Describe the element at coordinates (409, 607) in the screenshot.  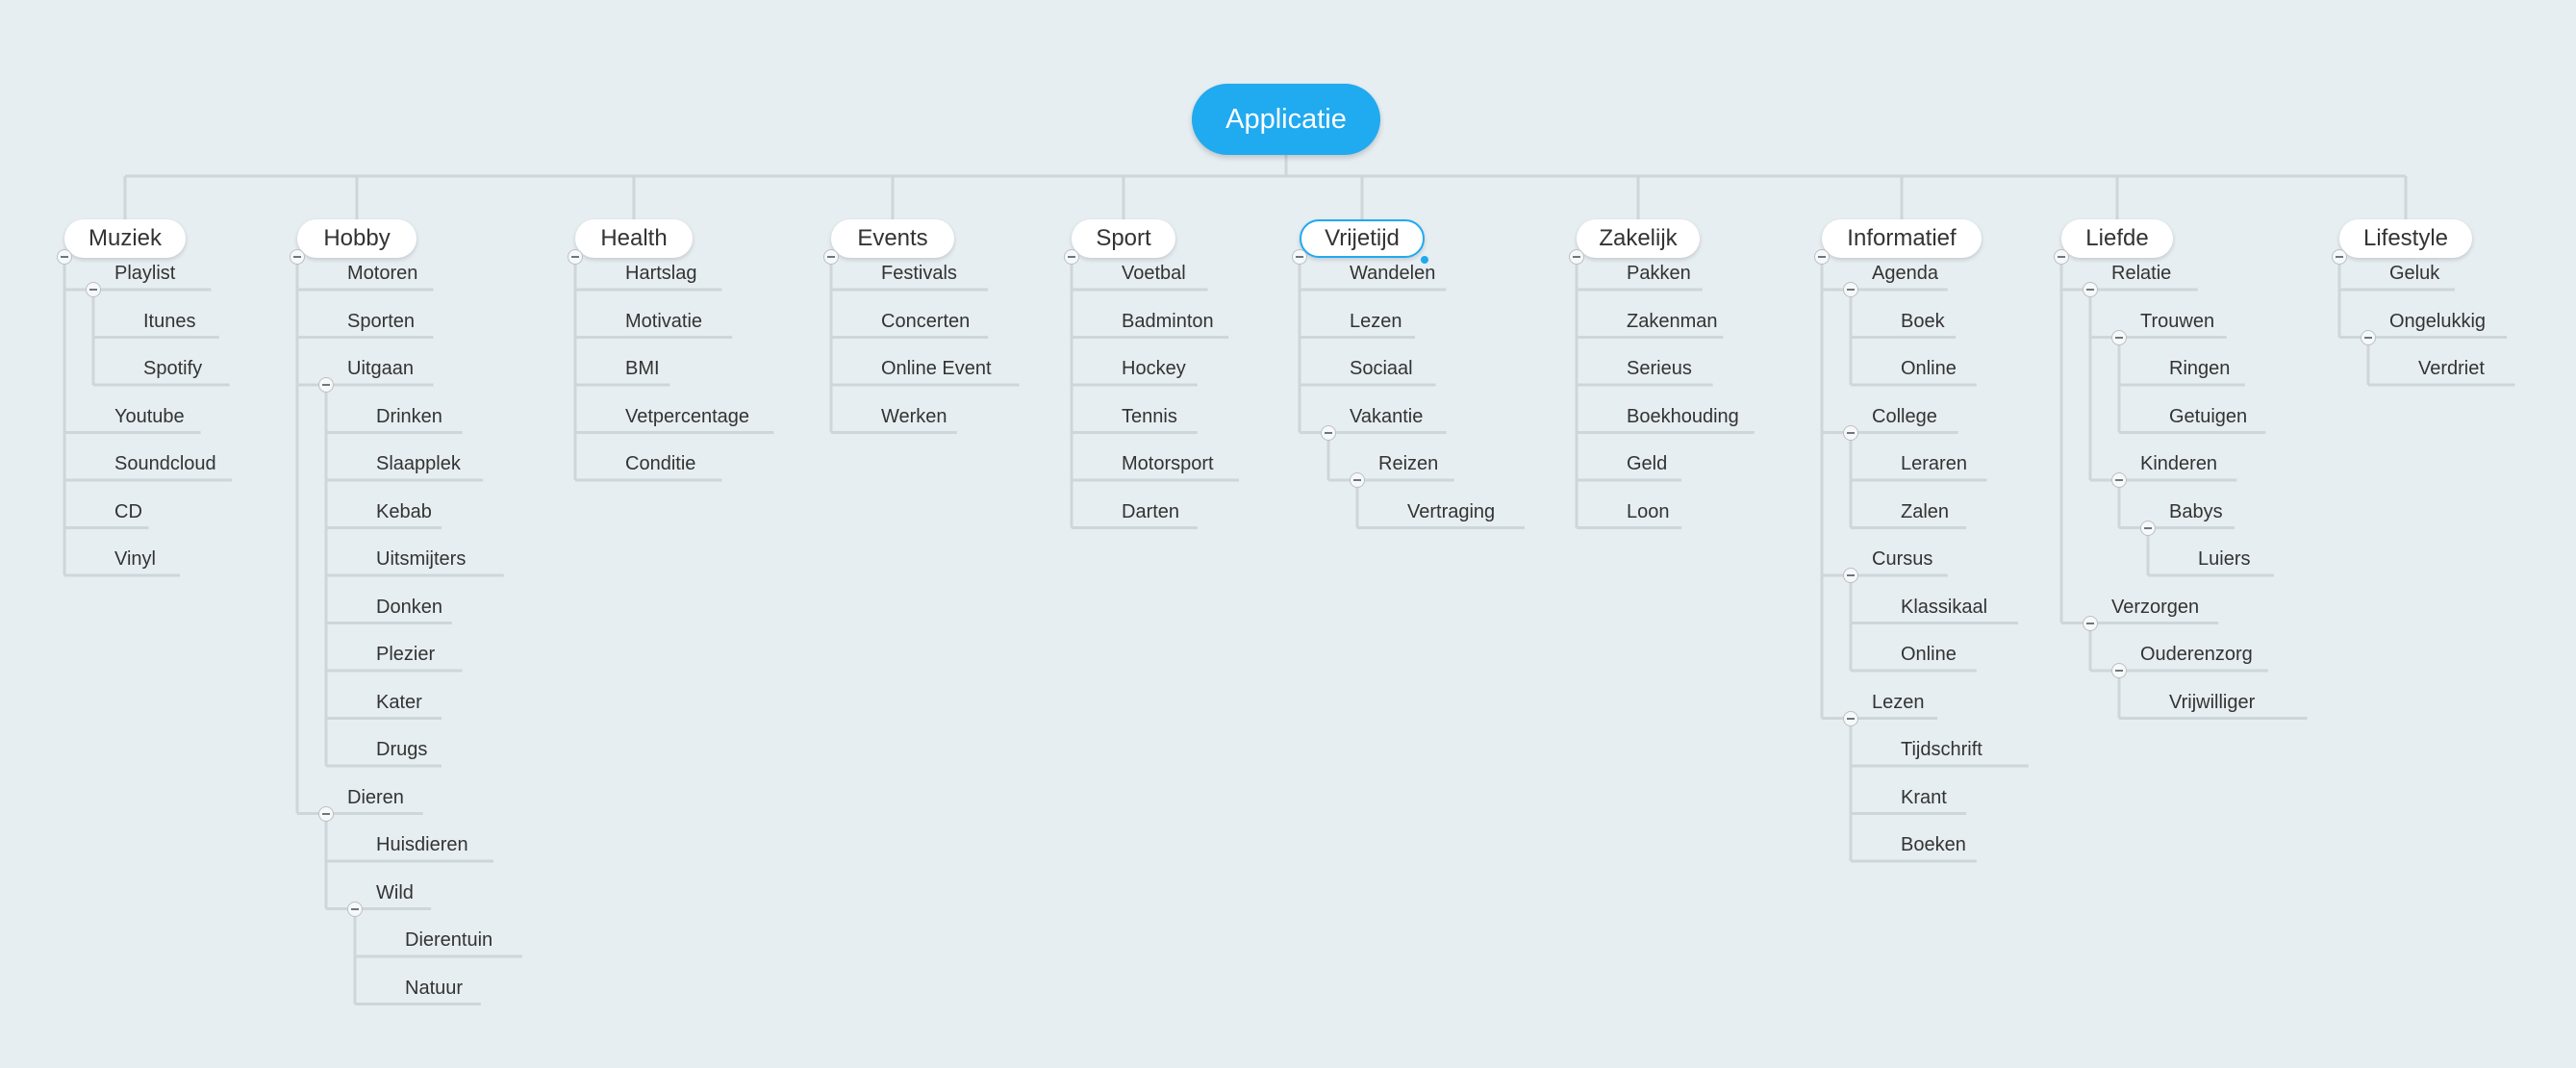
I see `topic-donken: Donken` at that location.